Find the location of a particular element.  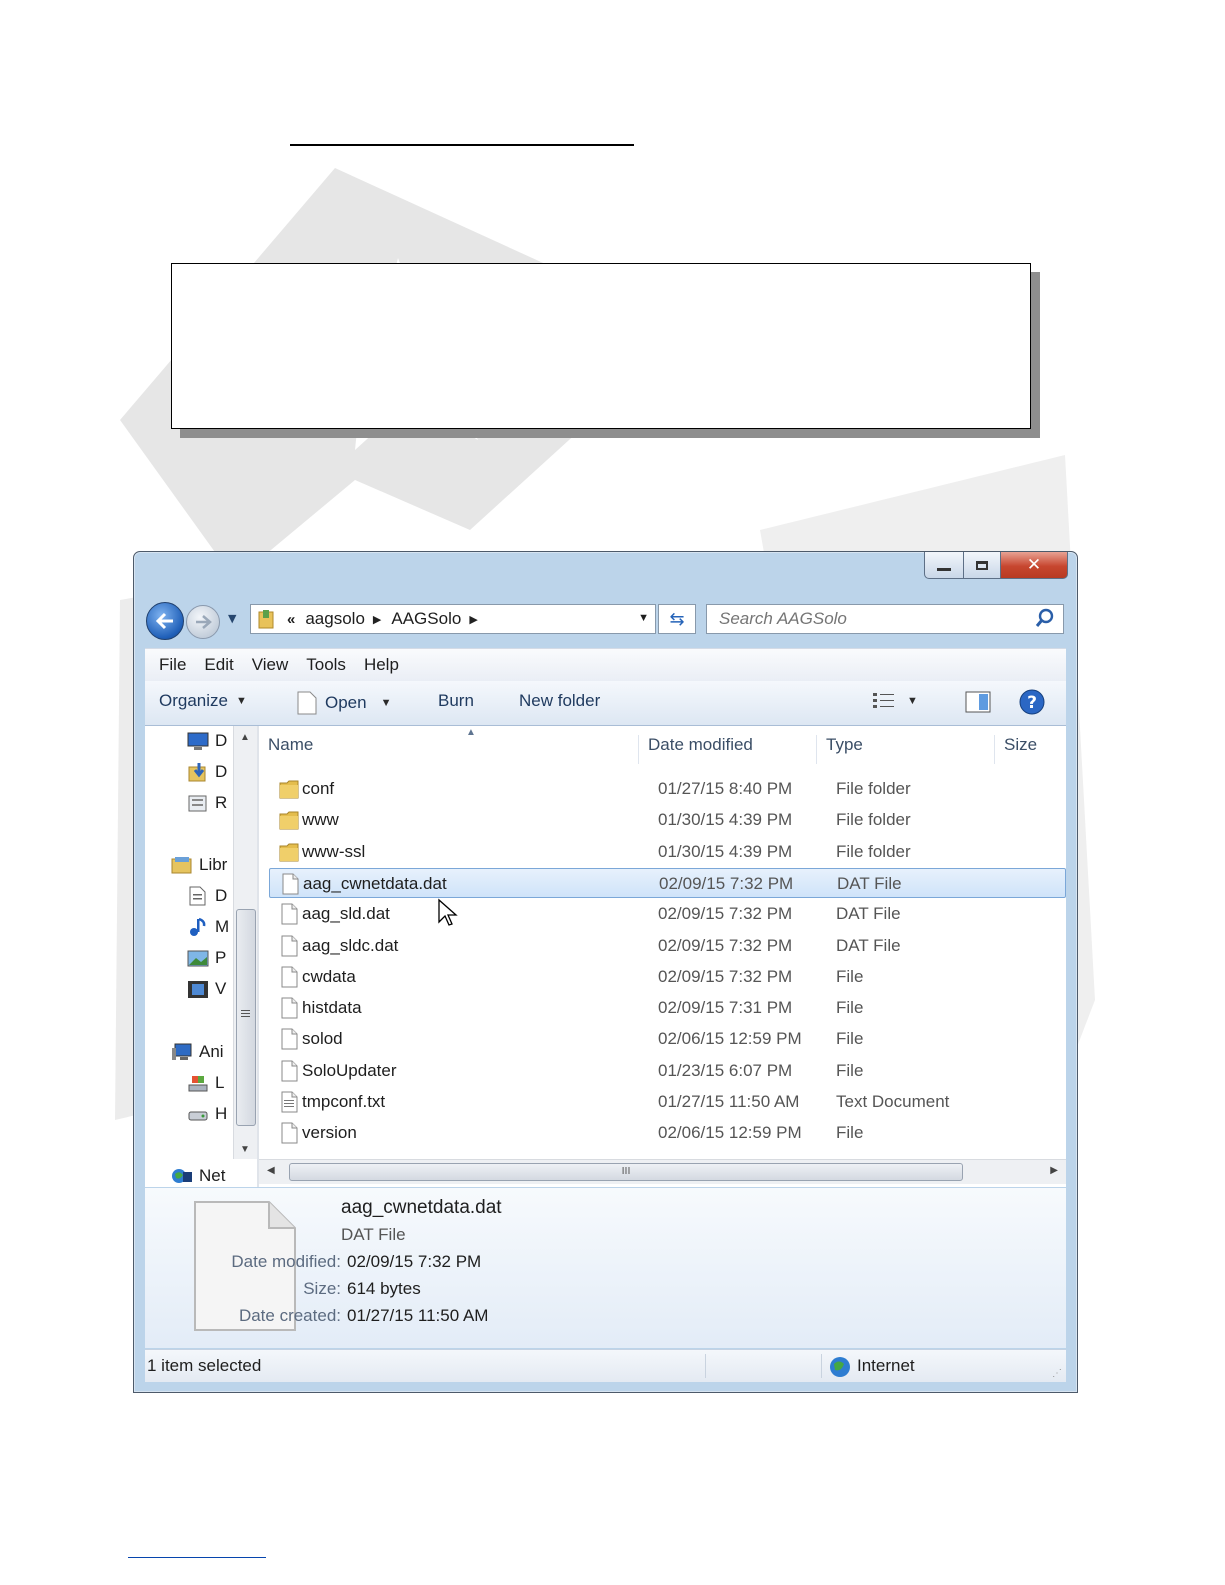

file-name: www is located at coordinates (320, 820).